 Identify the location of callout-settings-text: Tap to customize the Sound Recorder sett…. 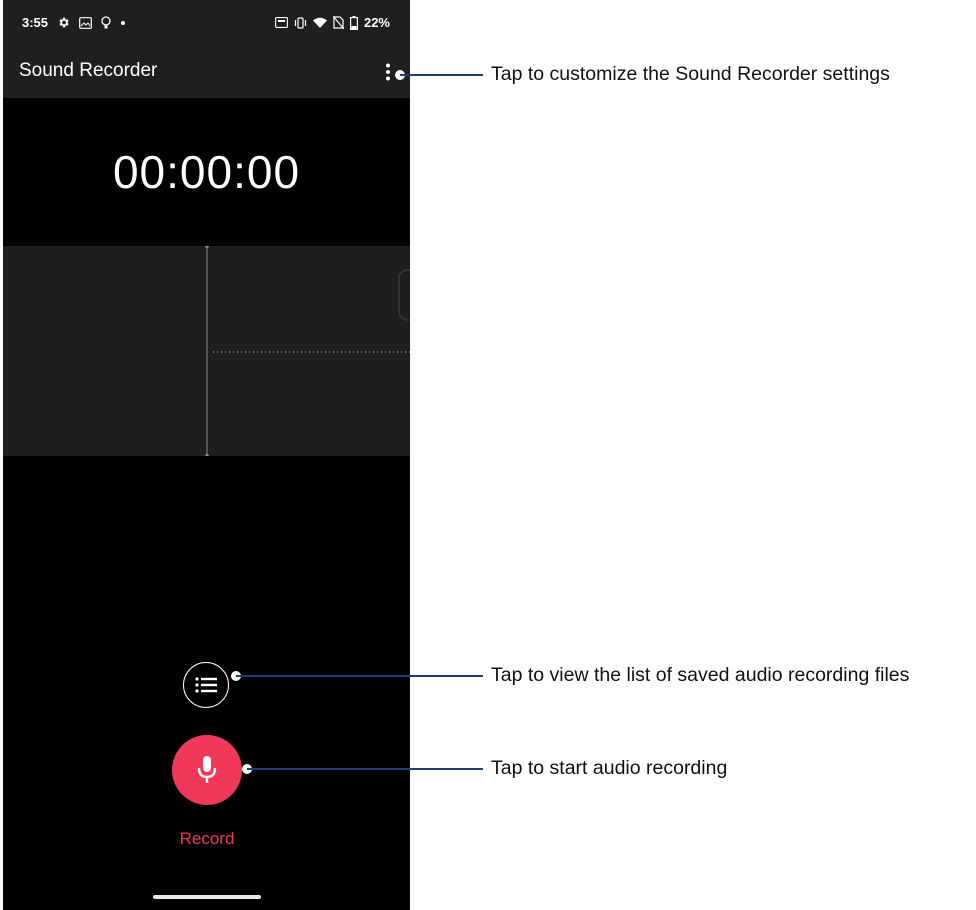
(690, 74).